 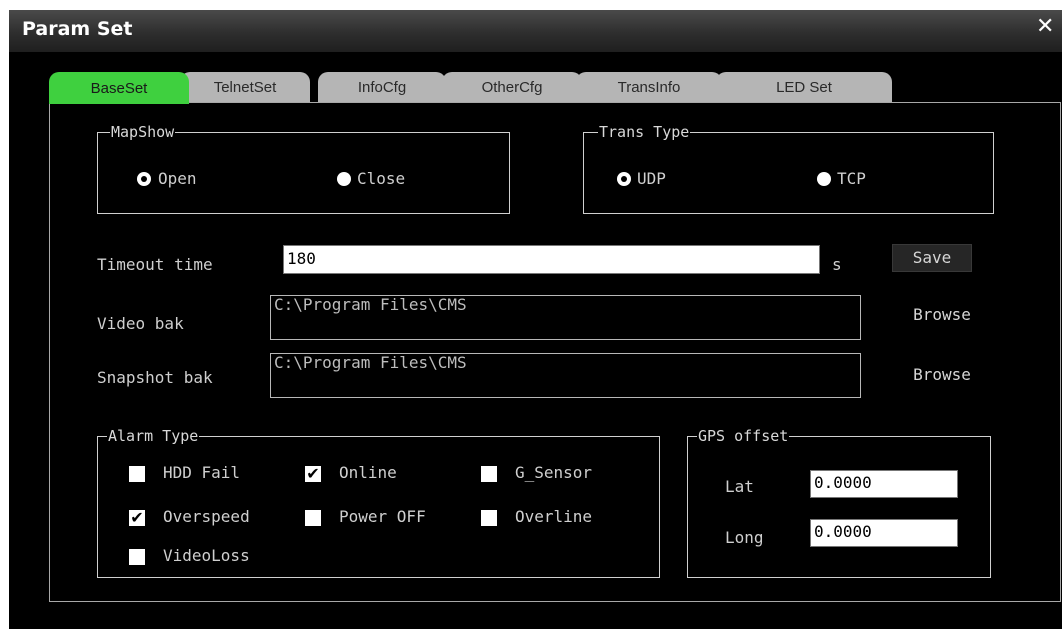 What do you see at coordinates (137, 518) in the screenshot?
I see `overspeed-checkbox: ✔` at bounding box center [137, 518].